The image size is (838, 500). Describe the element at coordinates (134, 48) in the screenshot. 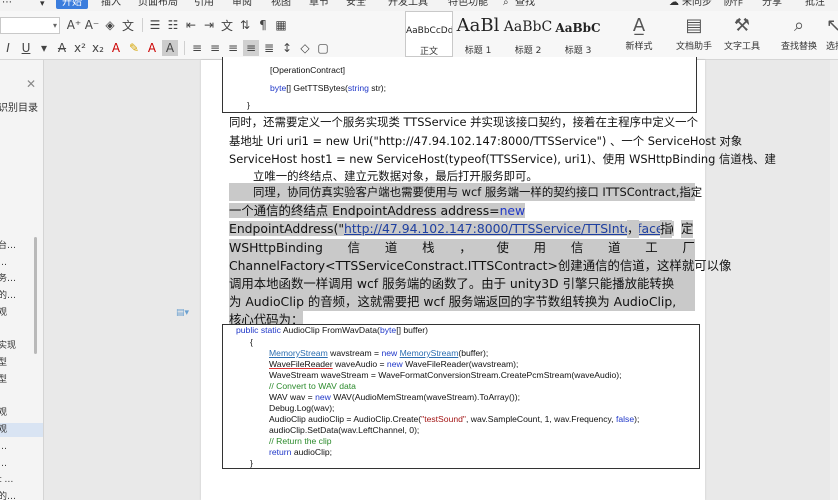

I see `highlight-icon: ✎` at that location.